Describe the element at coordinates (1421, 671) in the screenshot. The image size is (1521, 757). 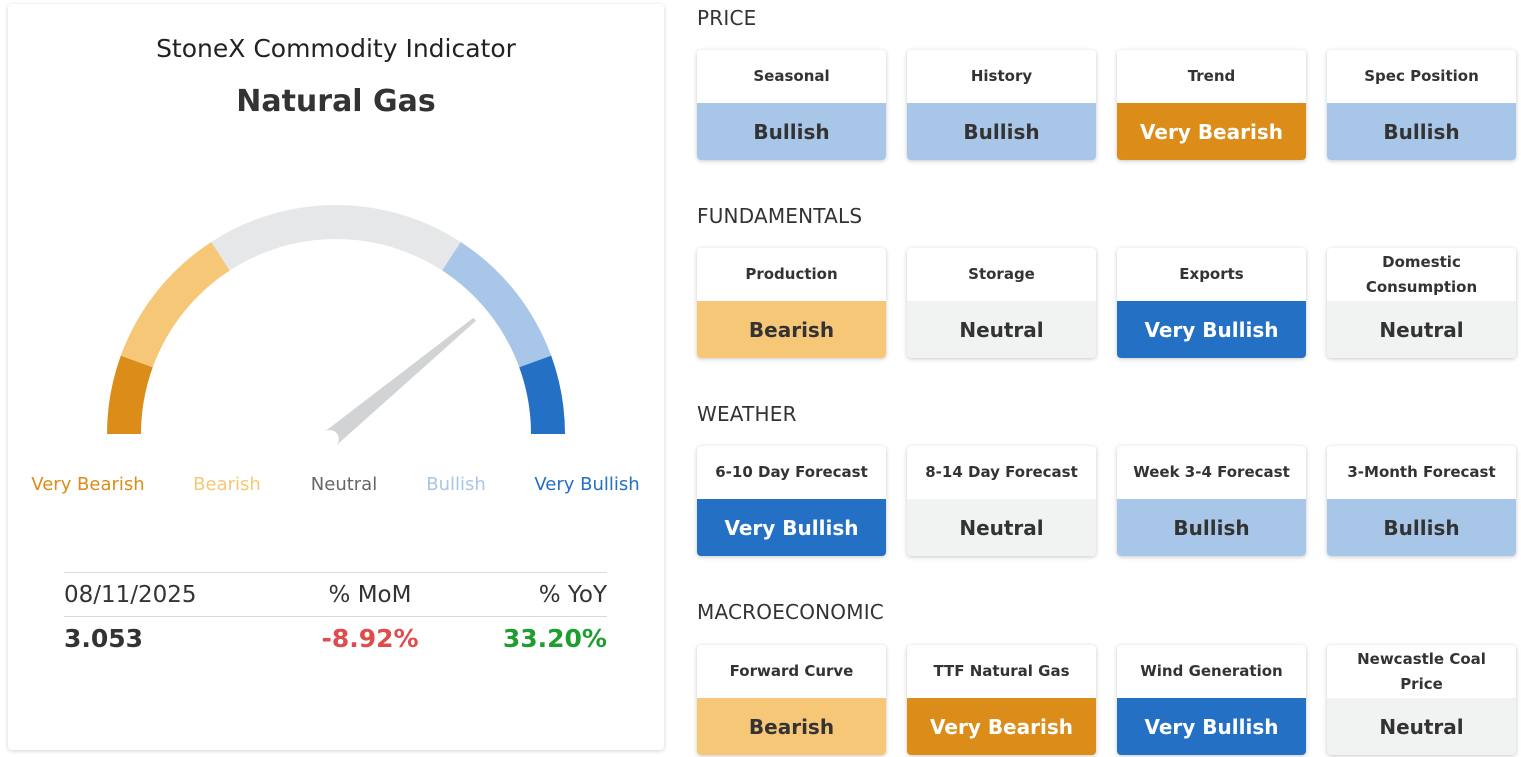
I see `factor-card-label: Newcastle Coal Price` at that location.